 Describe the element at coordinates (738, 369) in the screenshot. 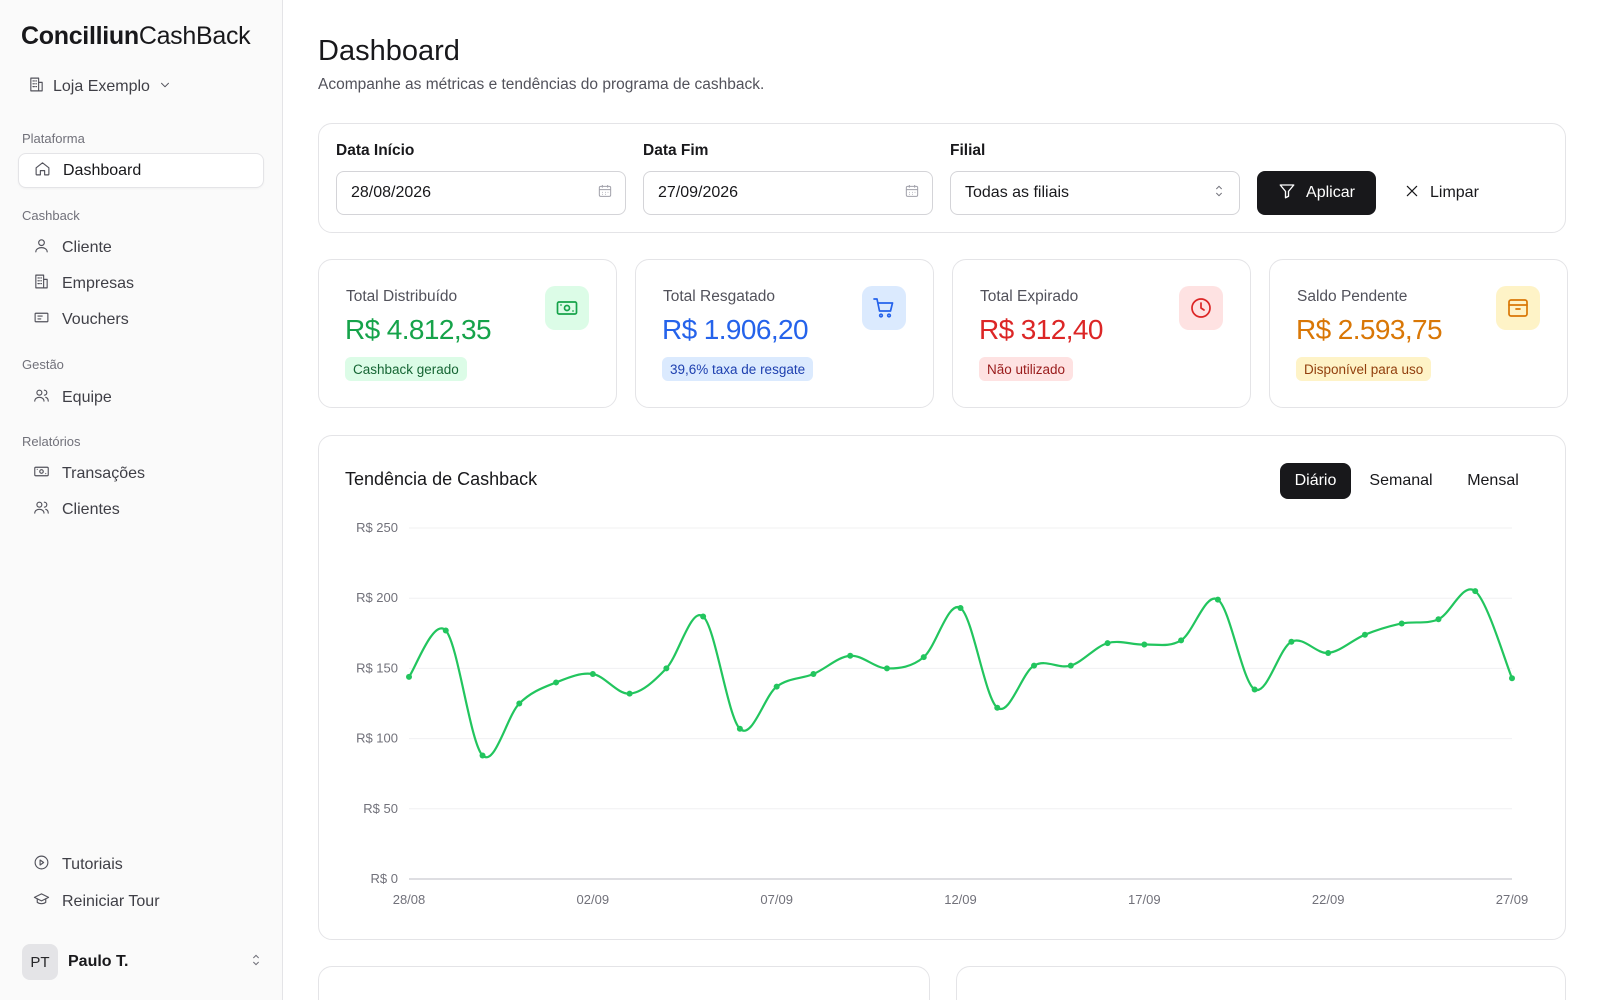

I see `kpi-badge: 39,6% taxa de resgate` at that location.